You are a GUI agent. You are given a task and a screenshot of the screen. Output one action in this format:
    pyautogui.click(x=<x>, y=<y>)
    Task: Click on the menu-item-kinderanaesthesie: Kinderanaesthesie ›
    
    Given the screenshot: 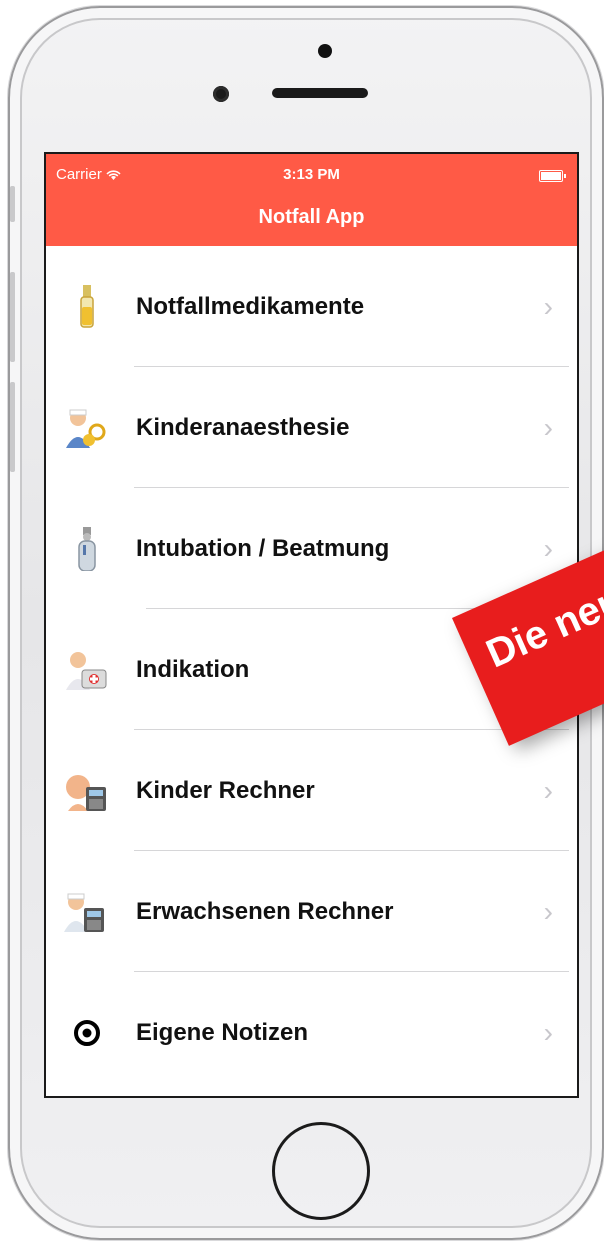 What is the action you would take?
    pyautogui.click(x=311, y=427)
    